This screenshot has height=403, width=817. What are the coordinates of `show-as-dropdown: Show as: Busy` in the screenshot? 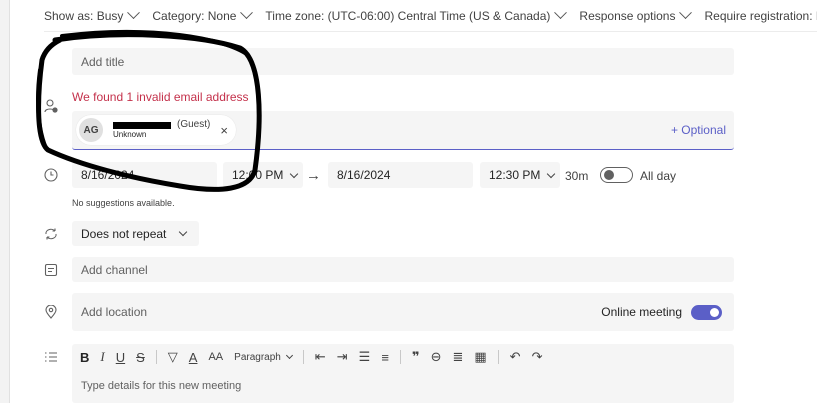 It's located at (92, 14).